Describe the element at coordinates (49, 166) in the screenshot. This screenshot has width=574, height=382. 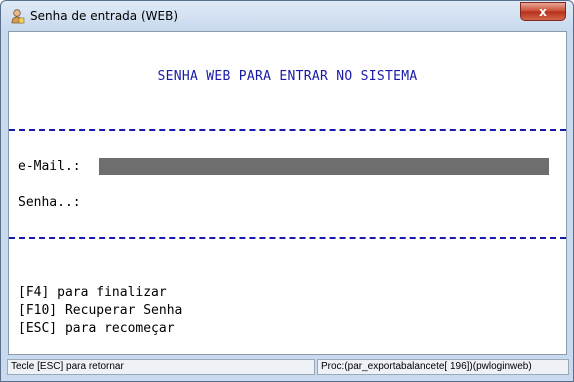
I see `email-label: e-Mail.:` at that location.